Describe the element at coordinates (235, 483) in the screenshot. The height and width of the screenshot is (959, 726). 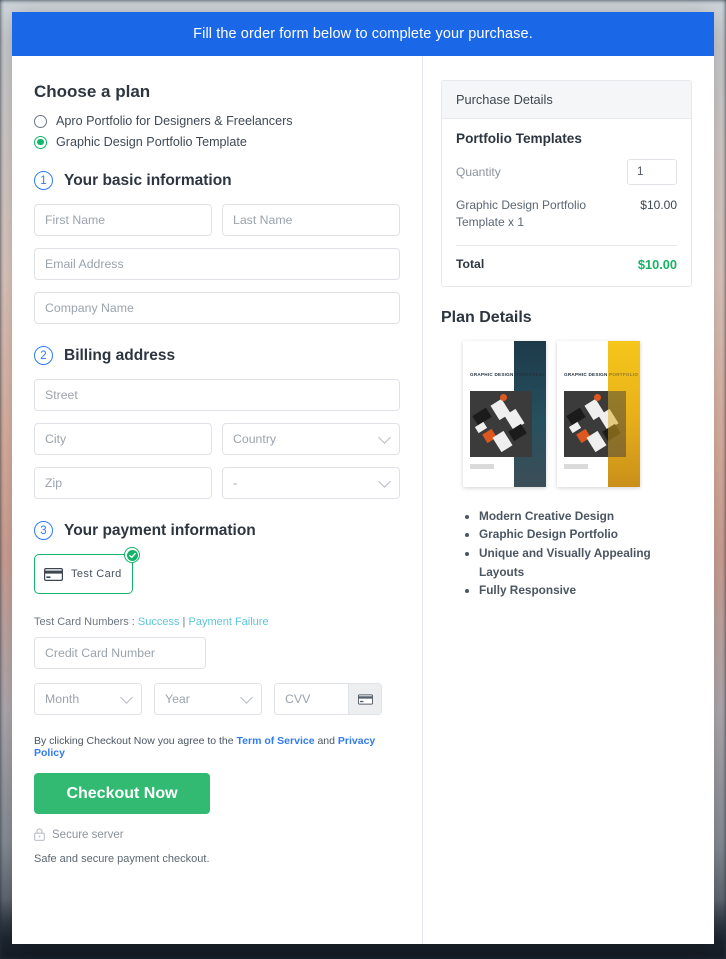
I see `state-select-value: -` at that location.